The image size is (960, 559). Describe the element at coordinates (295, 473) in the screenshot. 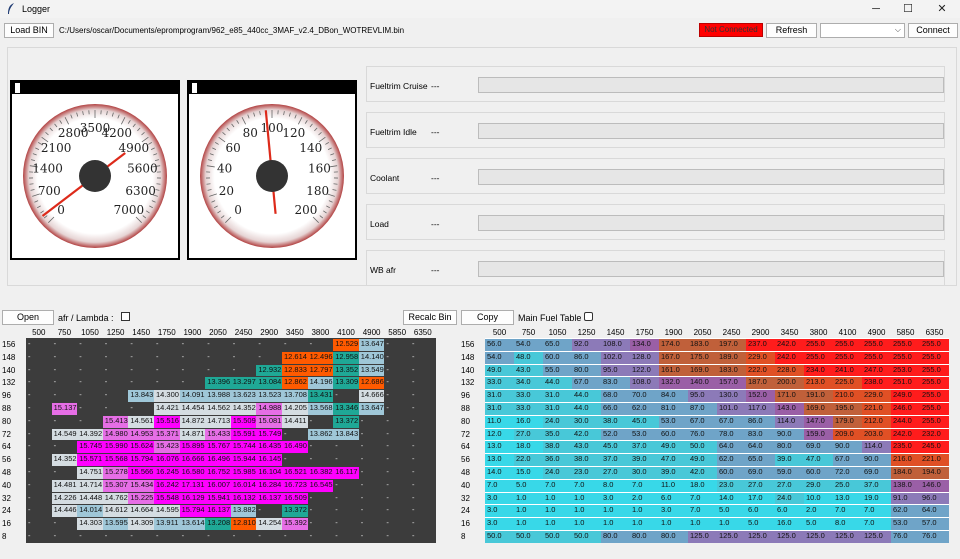

I see `afr-table-cell: 16.521` at that location.